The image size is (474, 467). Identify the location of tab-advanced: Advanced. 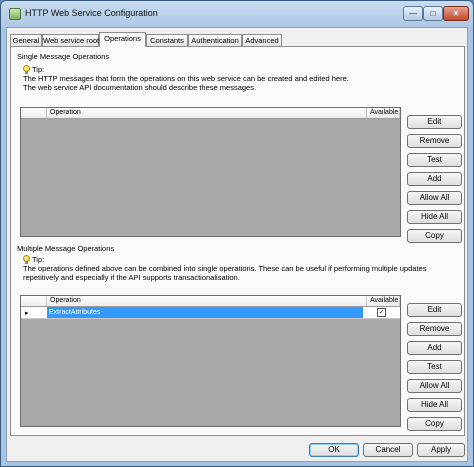
(262, 40).